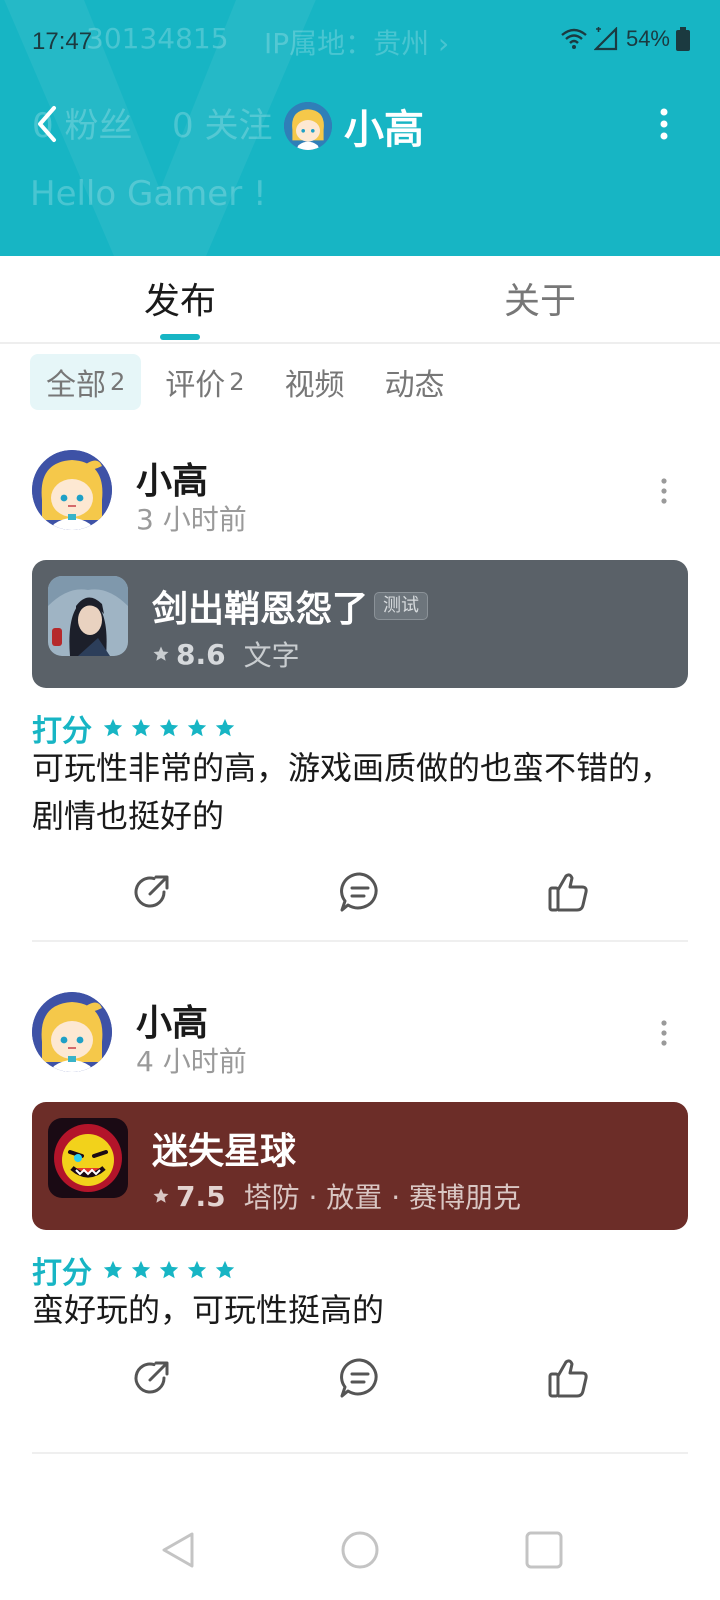 This screenshot has width=720, height=1600. I want to click on tab-publish: 发布, so click(180, 298).